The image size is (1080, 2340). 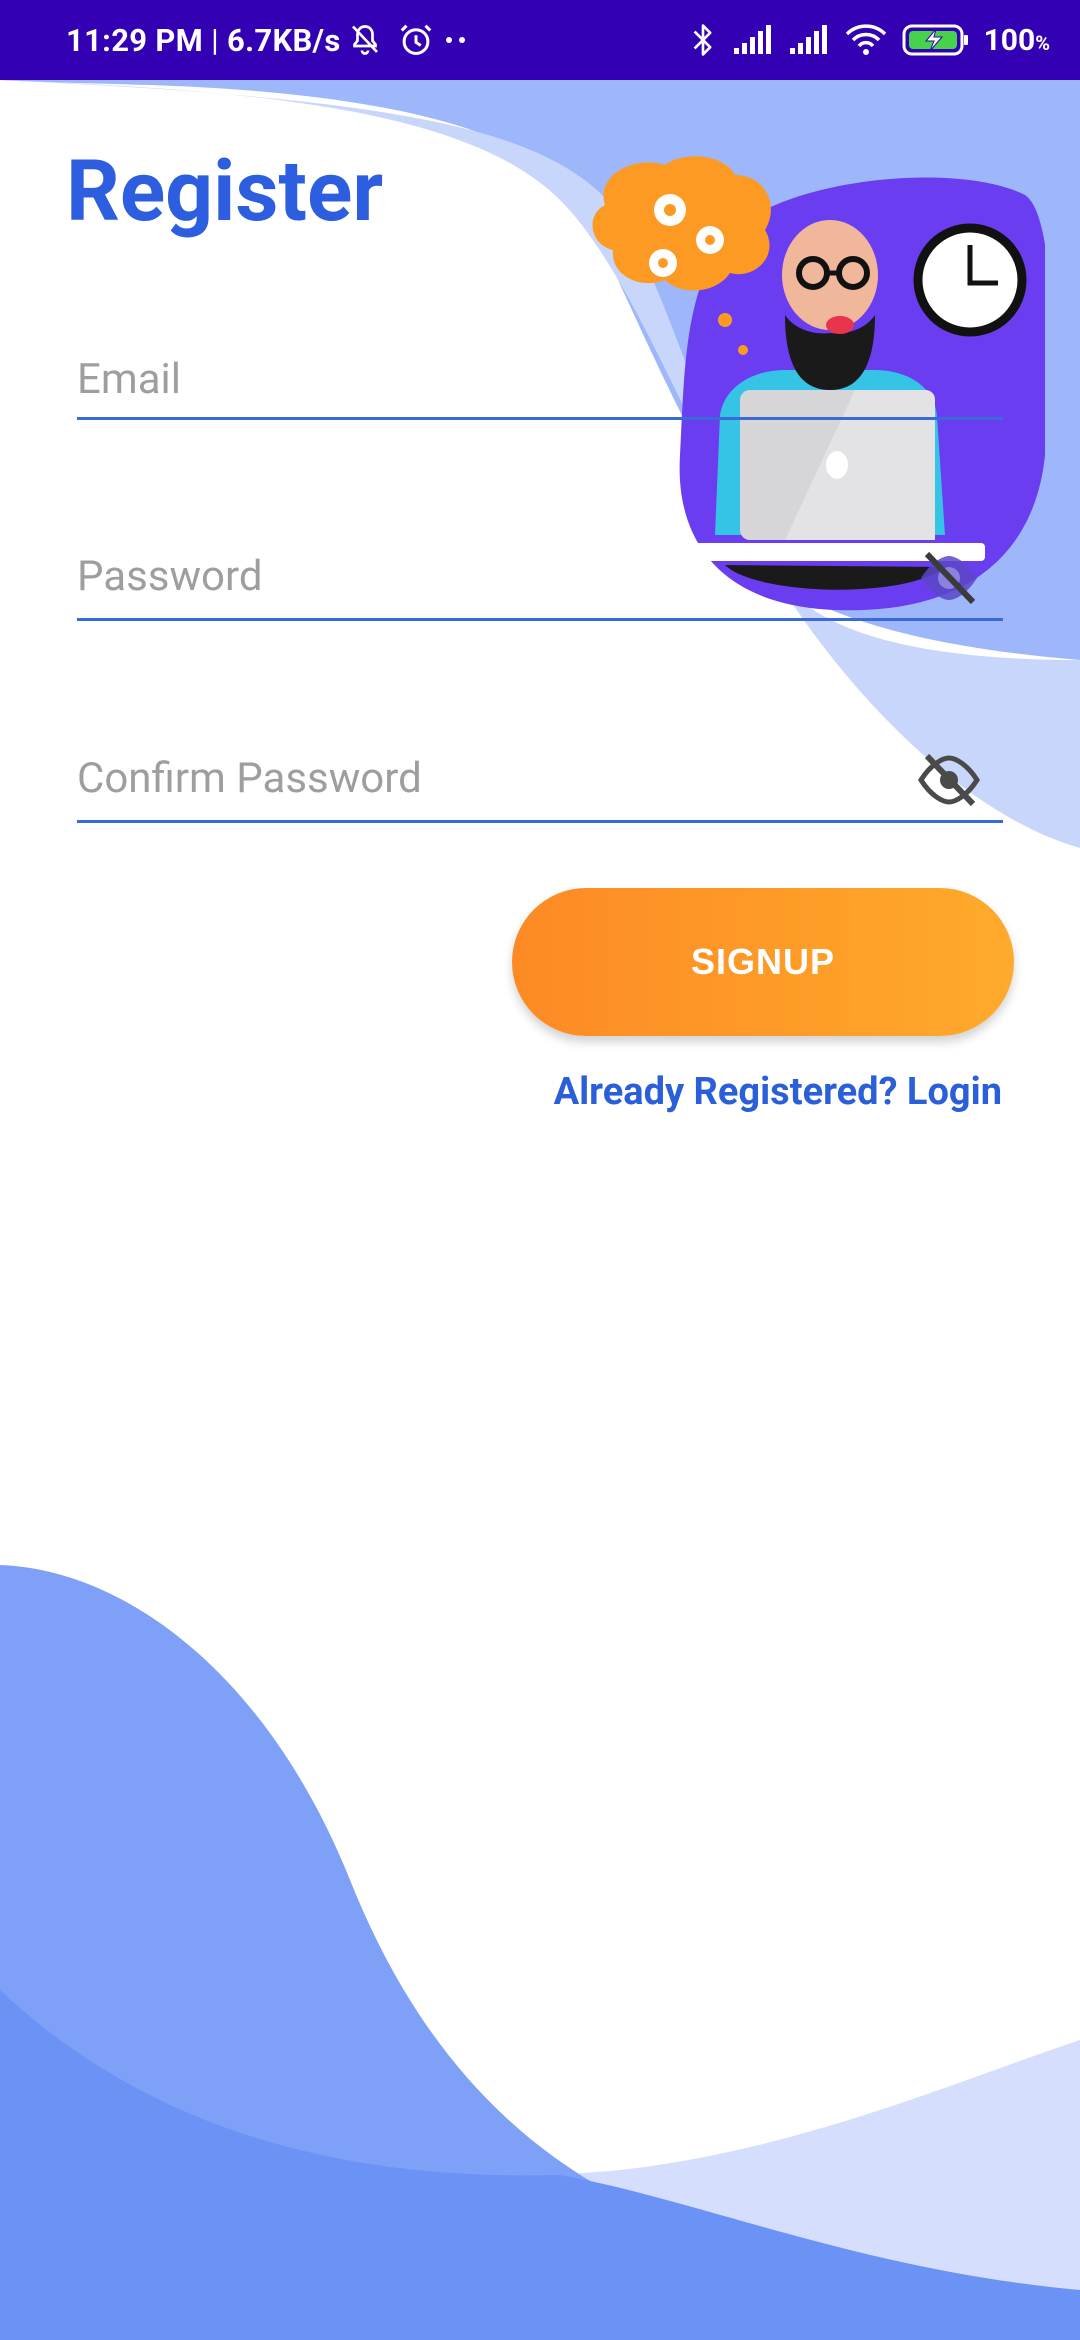 I want to click on battery-percent: 100%, so click(x=1017, y=40).